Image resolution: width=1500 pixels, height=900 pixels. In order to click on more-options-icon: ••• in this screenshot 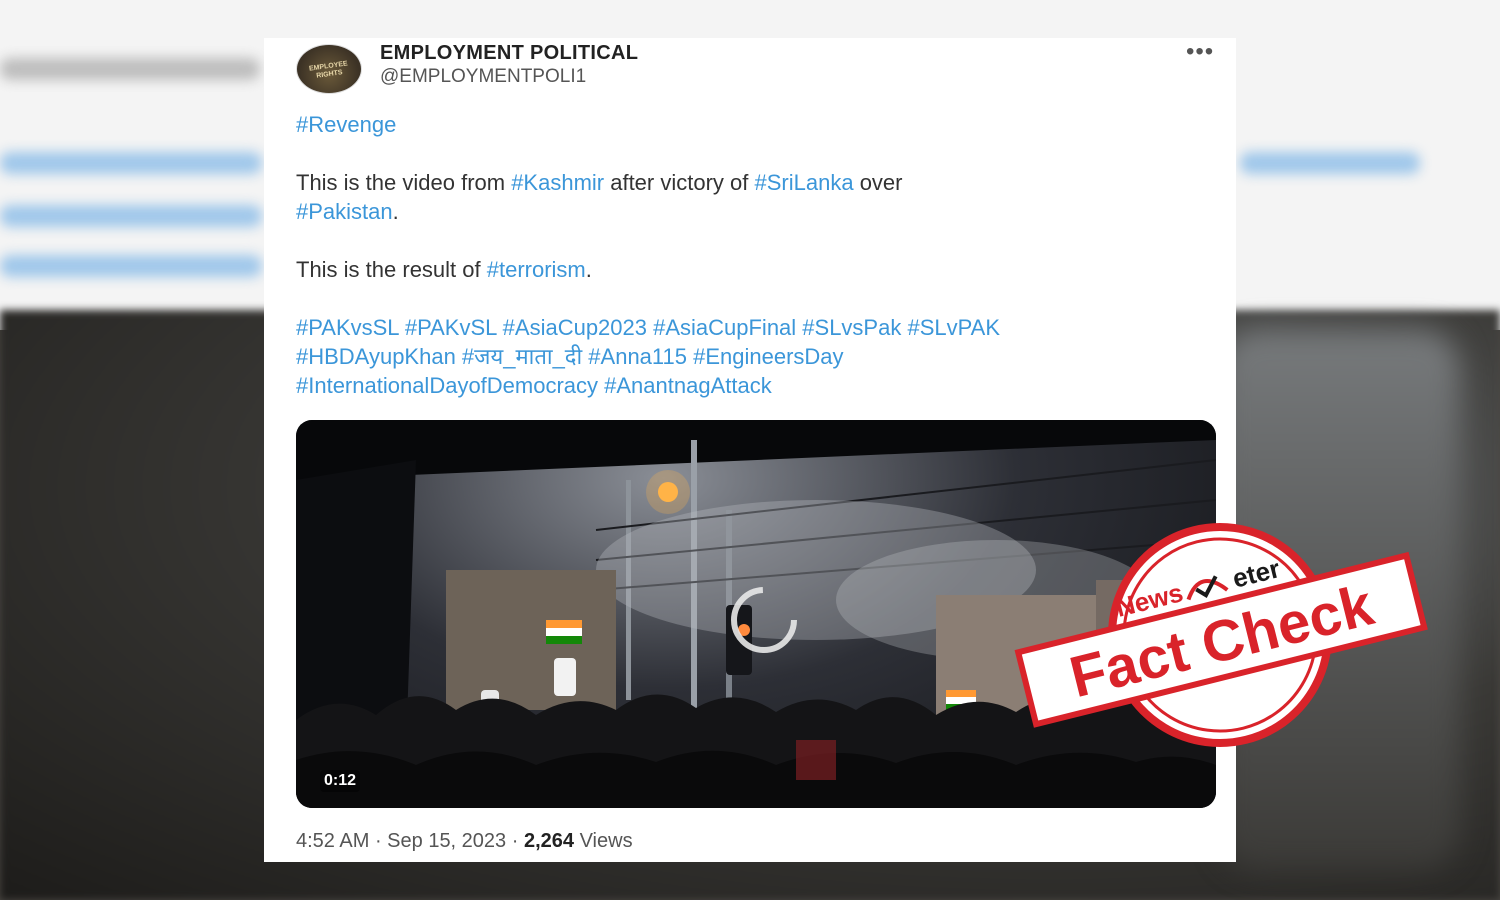, I will do `click(1200, 52)`.